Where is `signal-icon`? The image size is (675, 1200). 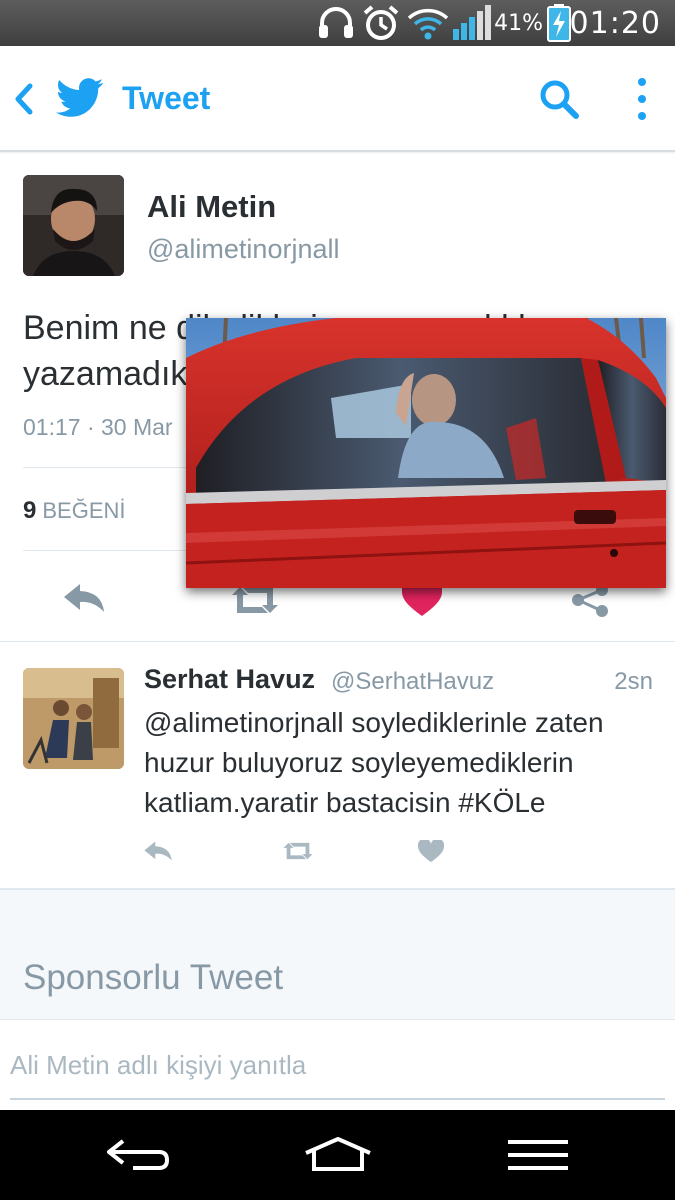 signal-icon is located at coordinates (472, 23).